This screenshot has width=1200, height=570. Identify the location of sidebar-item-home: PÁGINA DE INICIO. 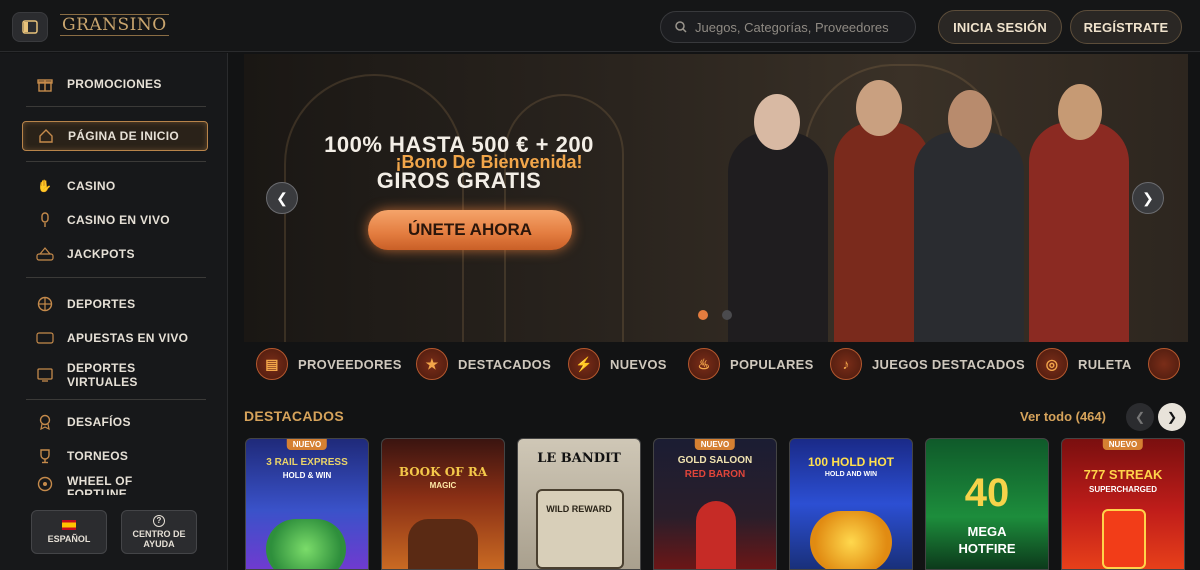
(115, 136).